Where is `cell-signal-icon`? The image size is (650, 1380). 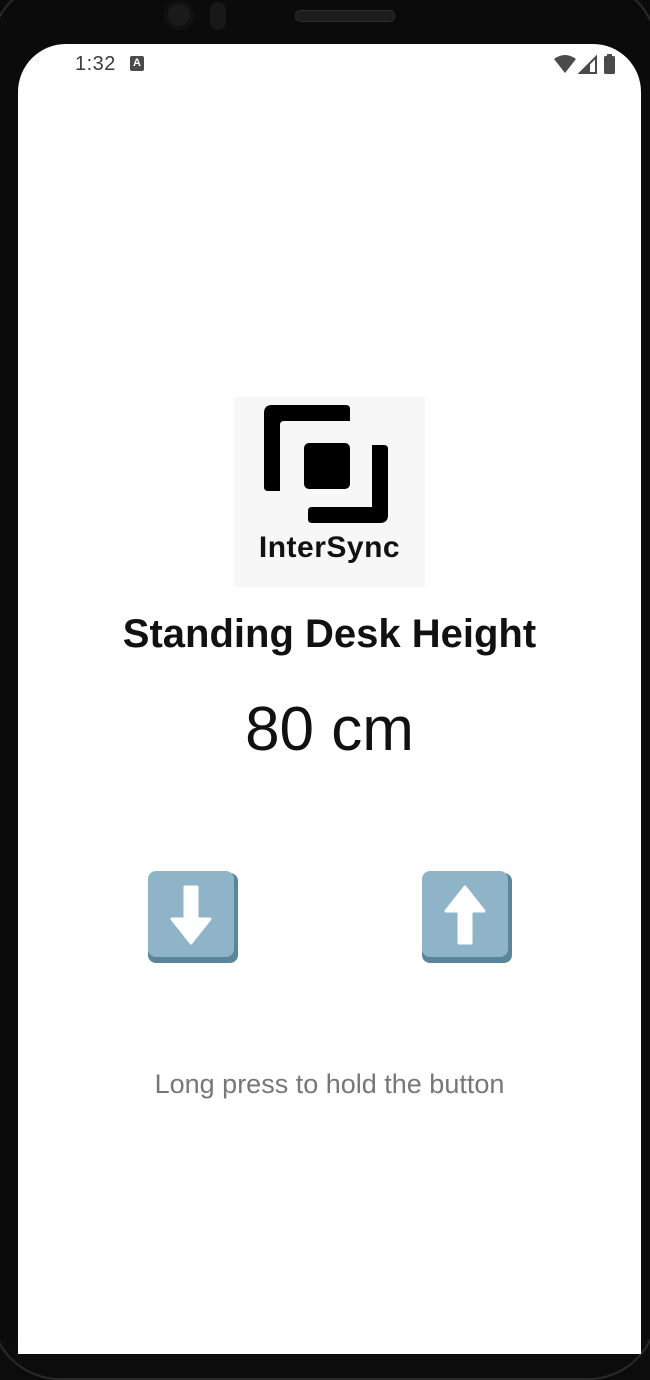 cell-signal-icon is located at coordinates (587, 64).